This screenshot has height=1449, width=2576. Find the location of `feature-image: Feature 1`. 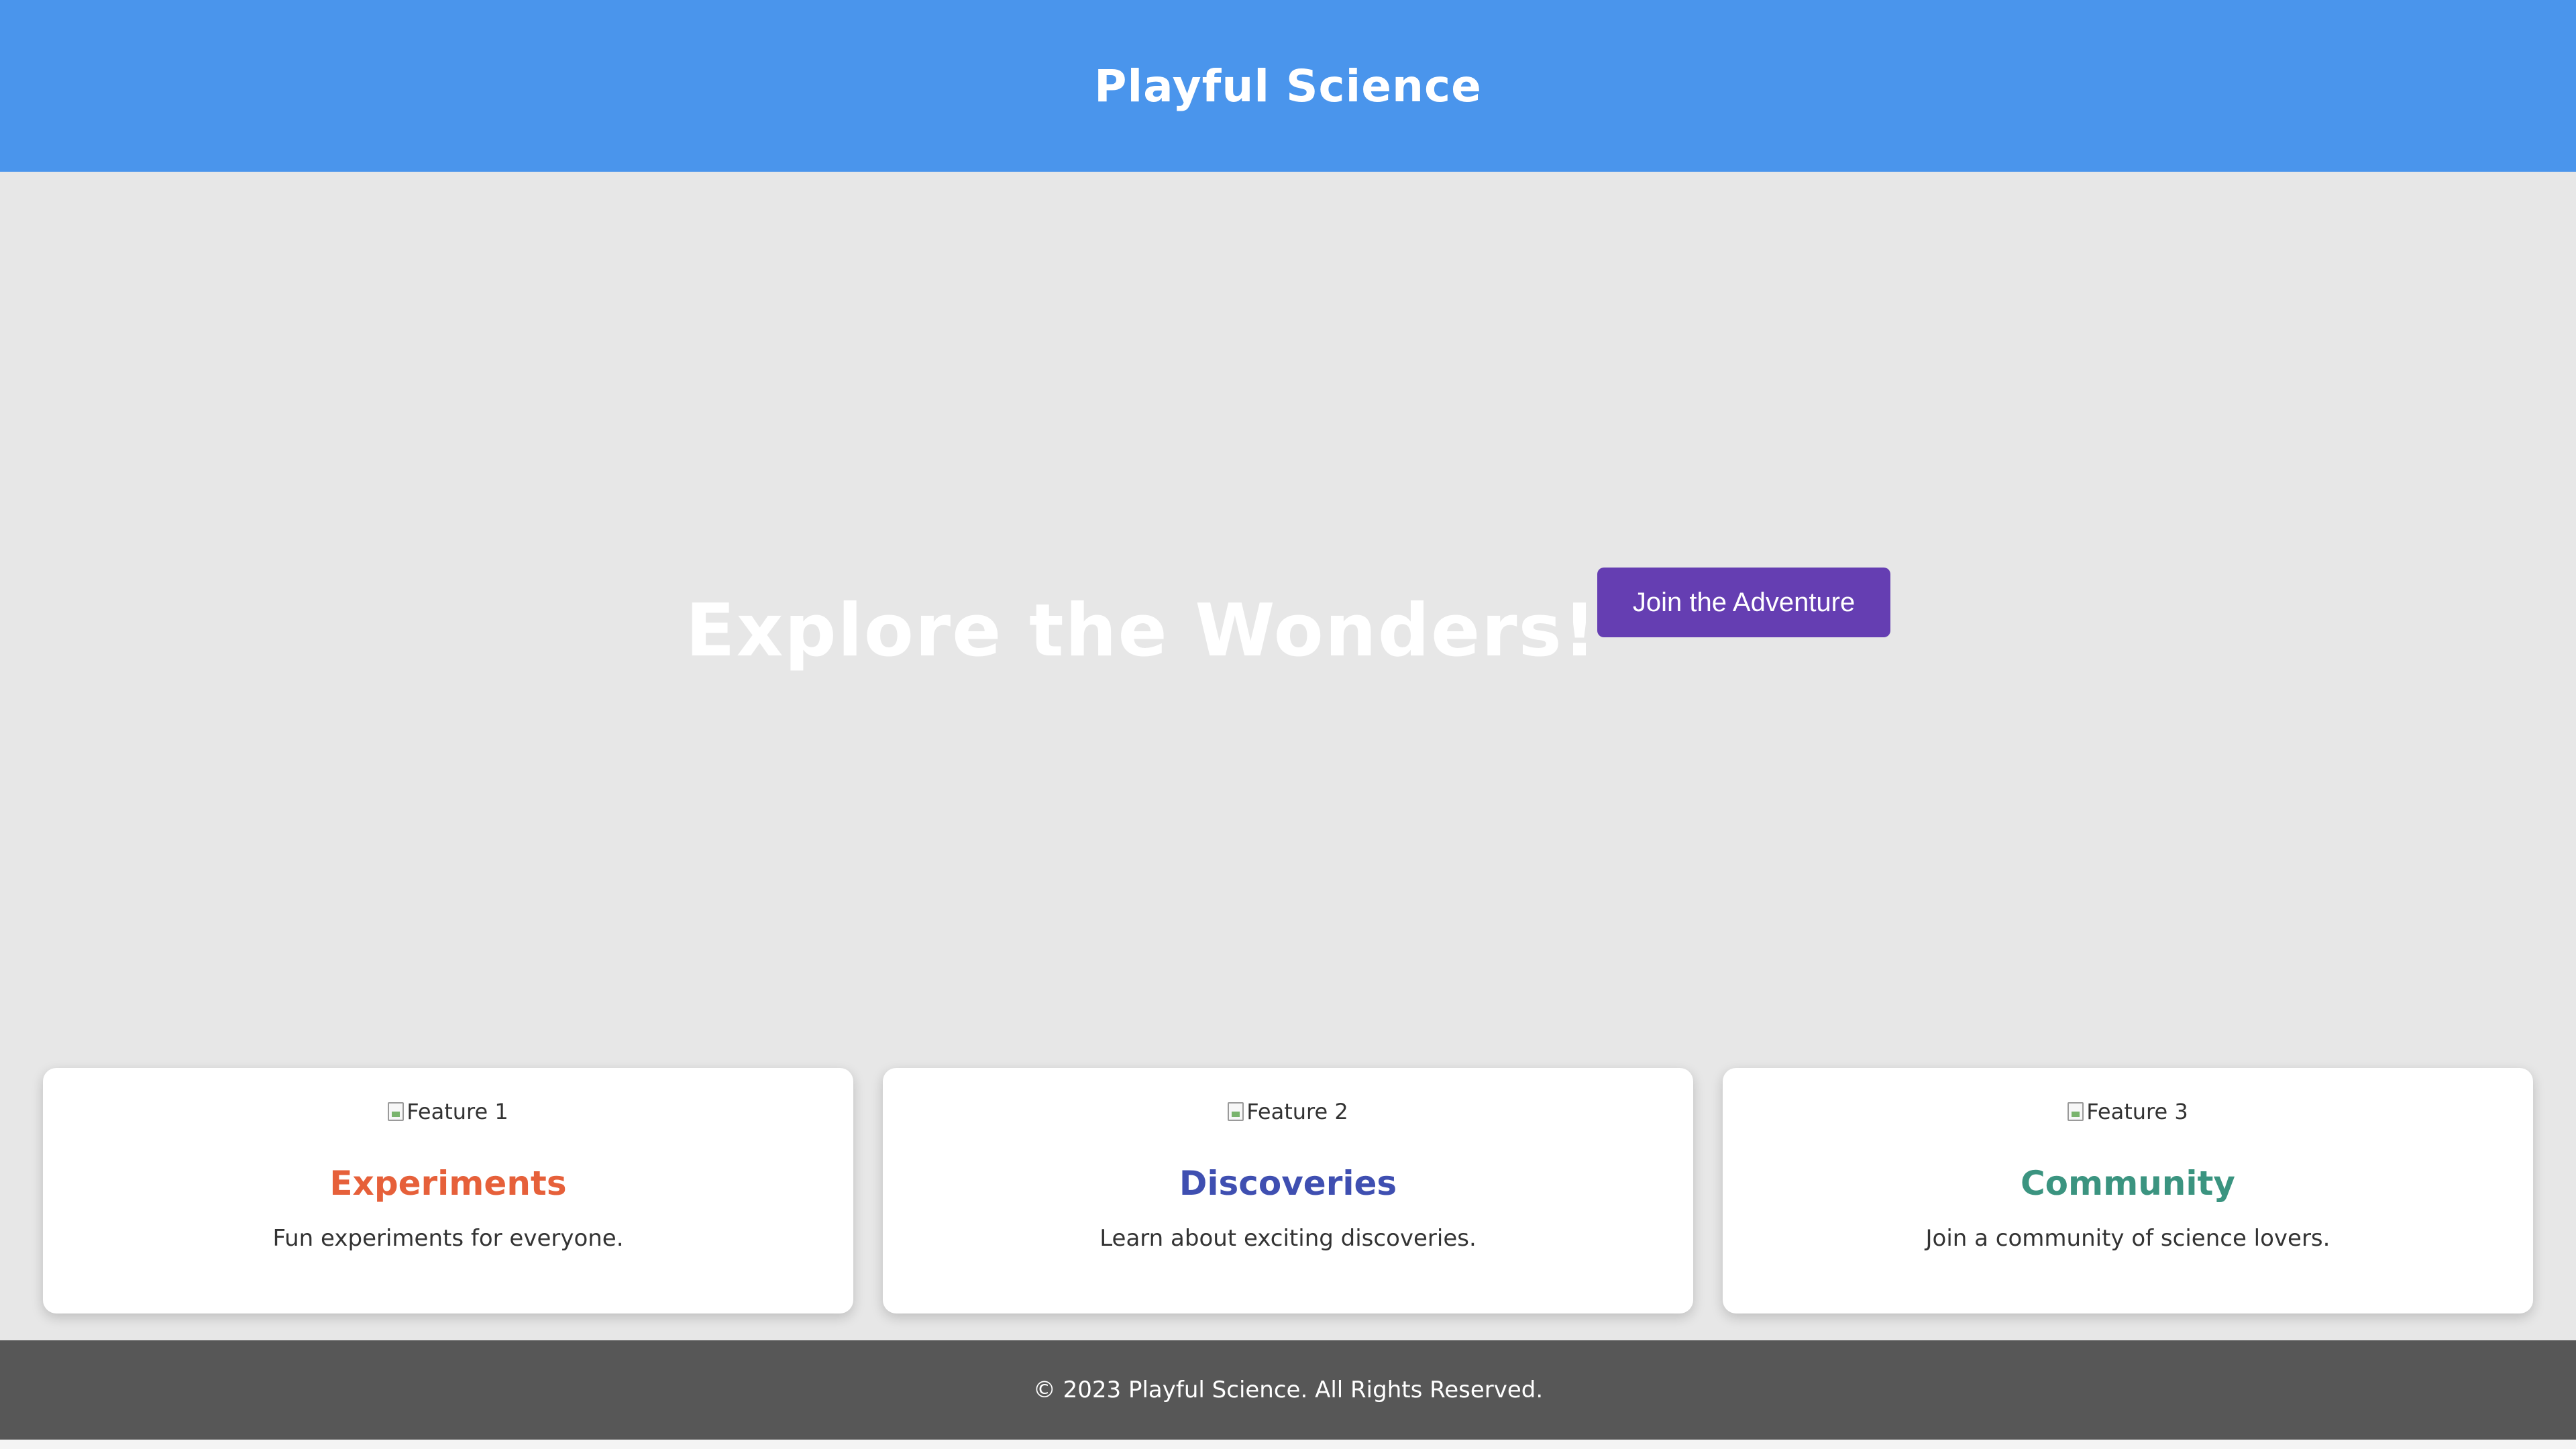

feature-image: Feature 1 is located at coordinates (448, 1111).